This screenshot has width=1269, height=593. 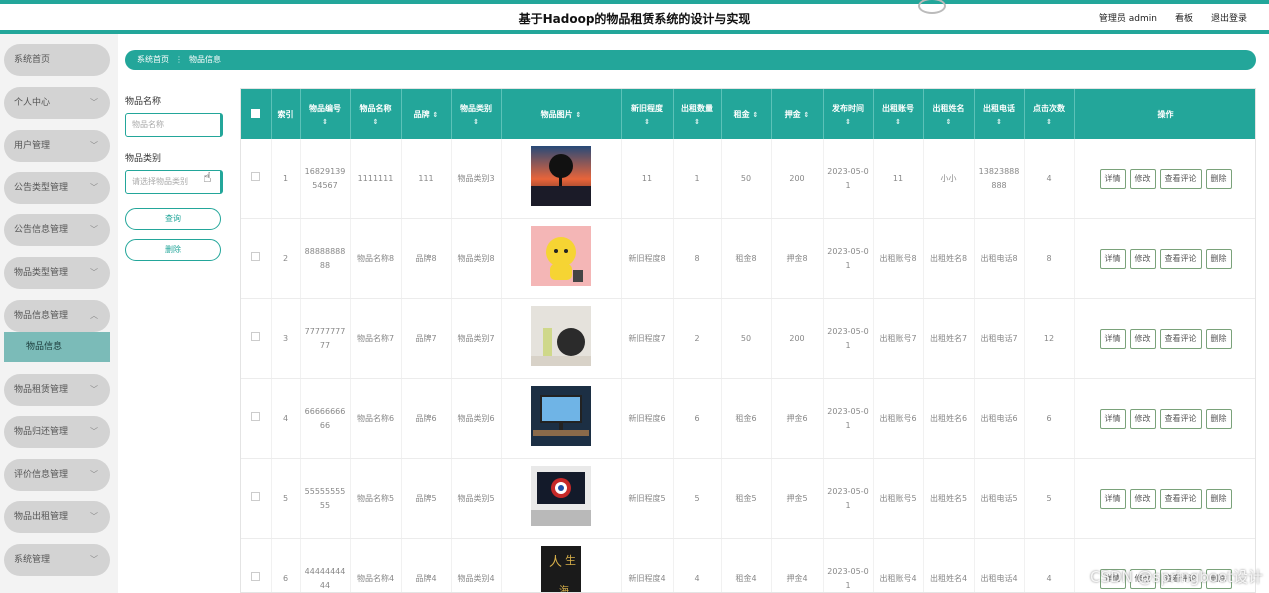 What do you see at coordinates (57, 517) in the screenshot?
I see `sidebar-item-lend-out: 物品出租管理 ﹀` at bounding box center [57, 517].